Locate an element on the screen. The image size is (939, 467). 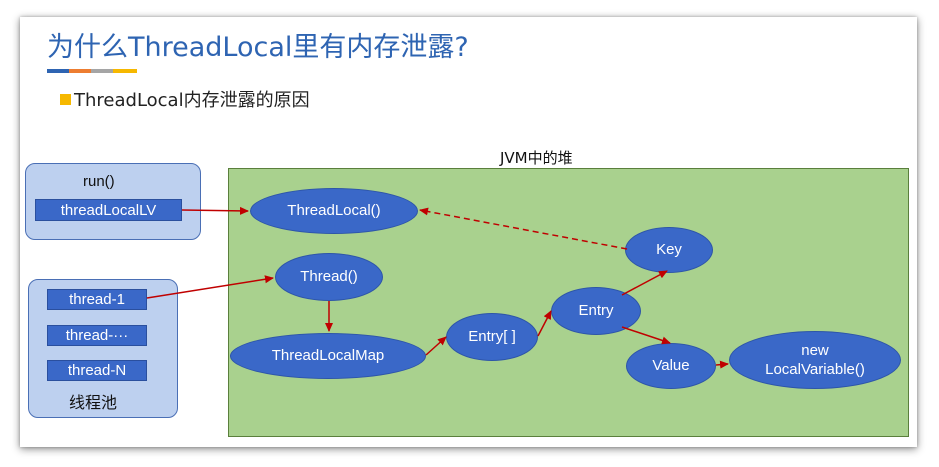
arrow-value-to-new-local-variable is located at coordinates (722, 364).